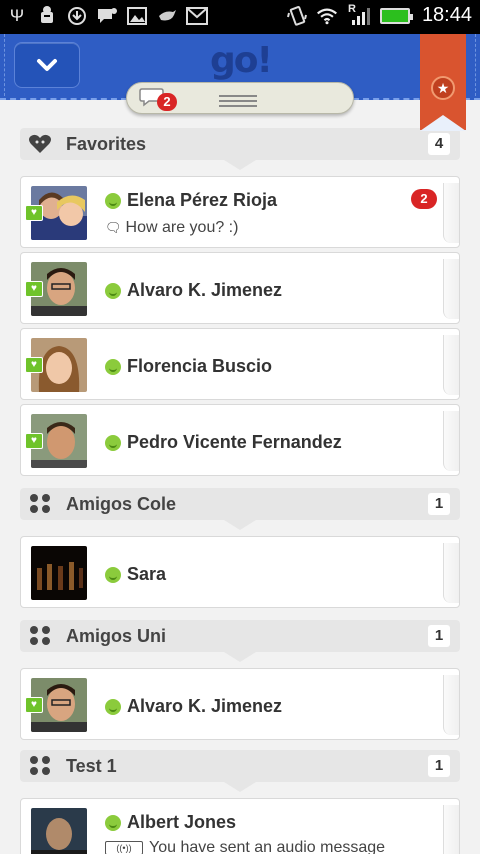  Describe the element at coordinates (182, 822) in the screenshot. I see `contact-name: Albert Jones` at that location.